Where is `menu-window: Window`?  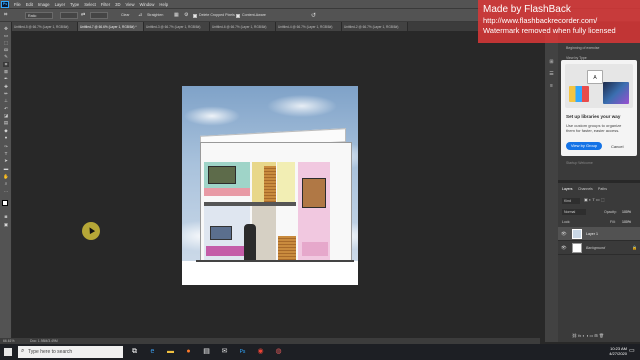
menu-window: Window is located at coordinates (147, 4).